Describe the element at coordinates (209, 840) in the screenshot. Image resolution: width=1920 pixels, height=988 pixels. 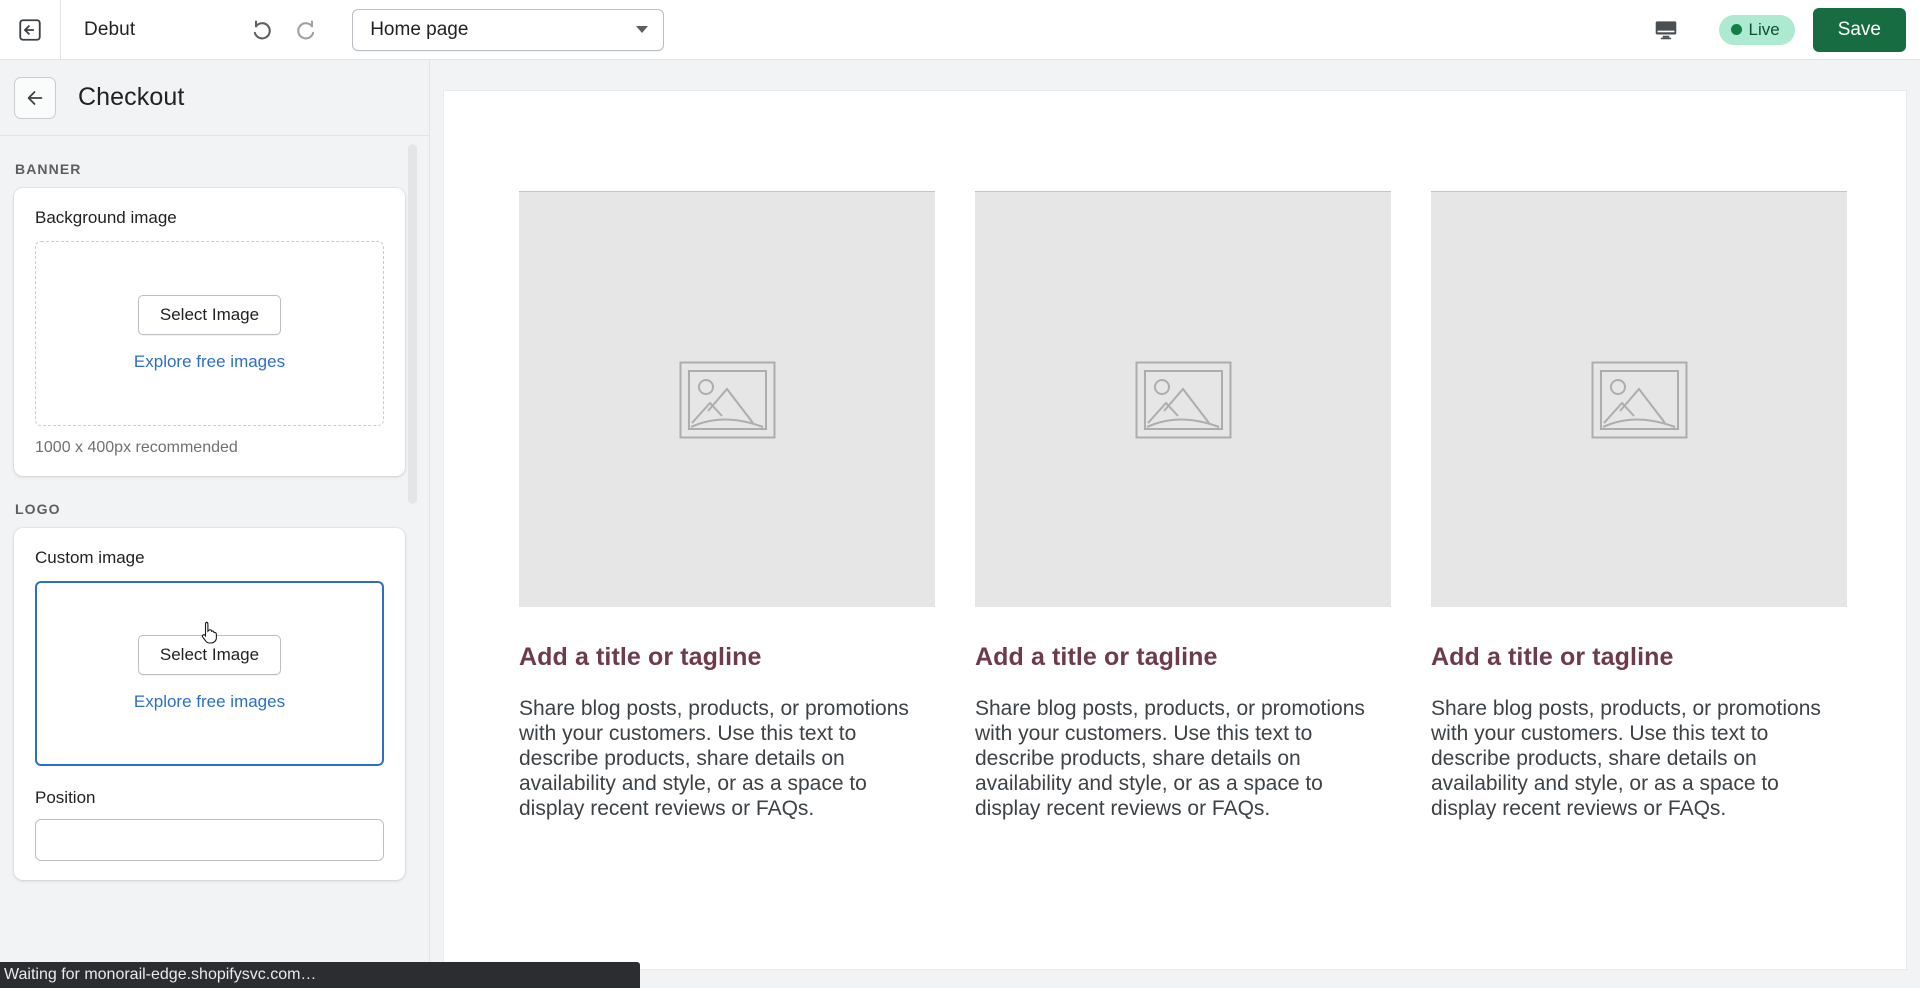
I see `position-select` at that location.